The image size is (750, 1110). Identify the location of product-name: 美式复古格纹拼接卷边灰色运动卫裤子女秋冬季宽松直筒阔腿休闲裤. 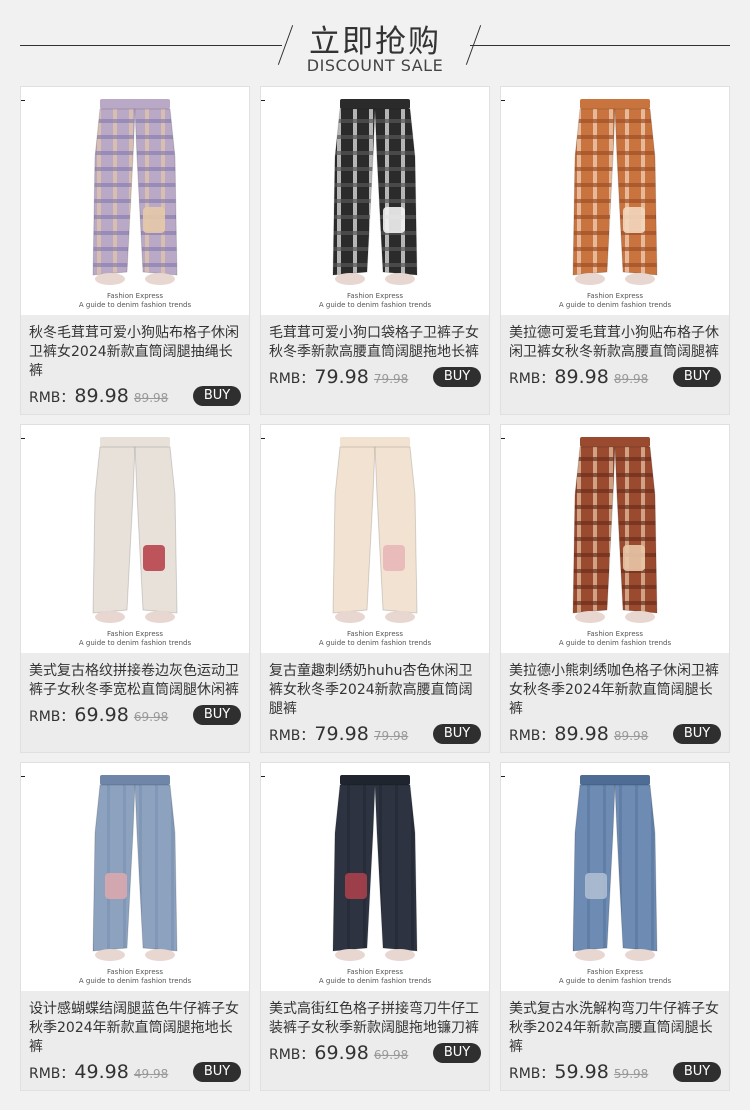
(136, 681).